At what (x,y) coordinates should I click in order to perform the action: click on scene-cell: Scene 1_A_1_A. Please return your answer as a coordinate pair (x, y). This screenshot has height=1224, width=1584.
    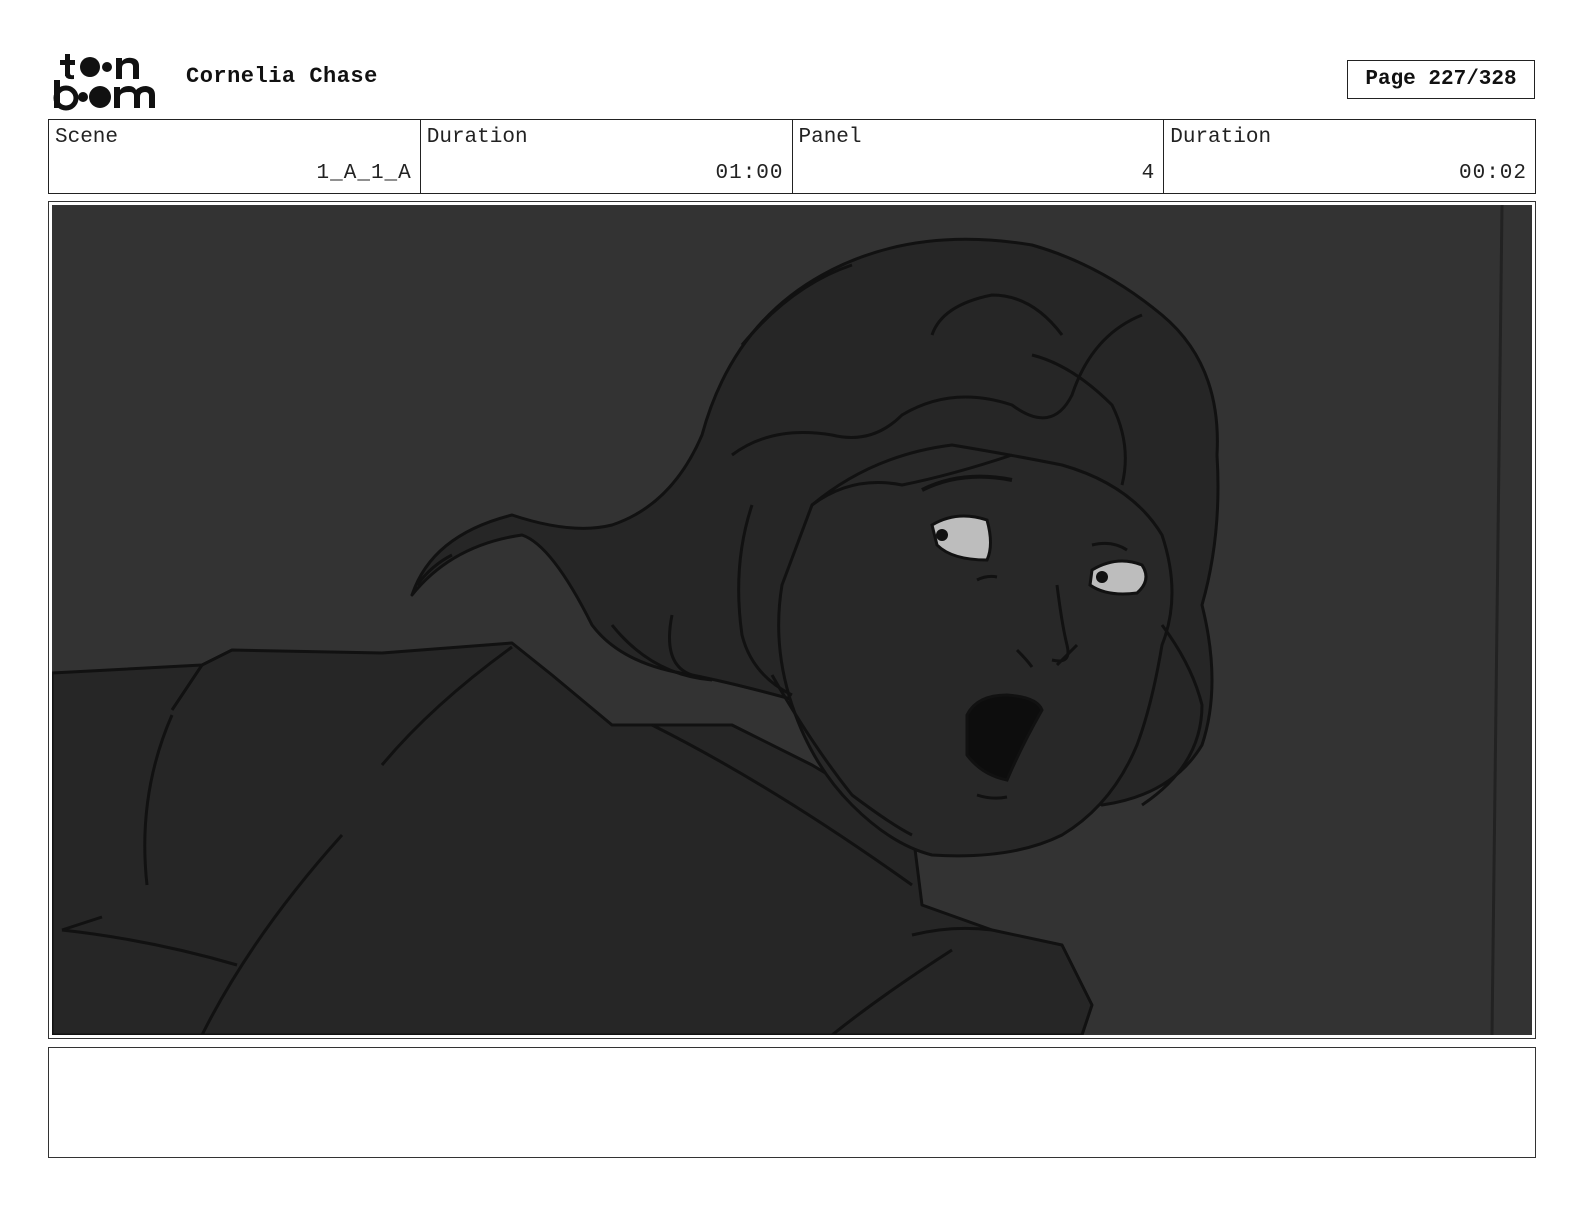
    Looking at the image, I should click on (234, 156).